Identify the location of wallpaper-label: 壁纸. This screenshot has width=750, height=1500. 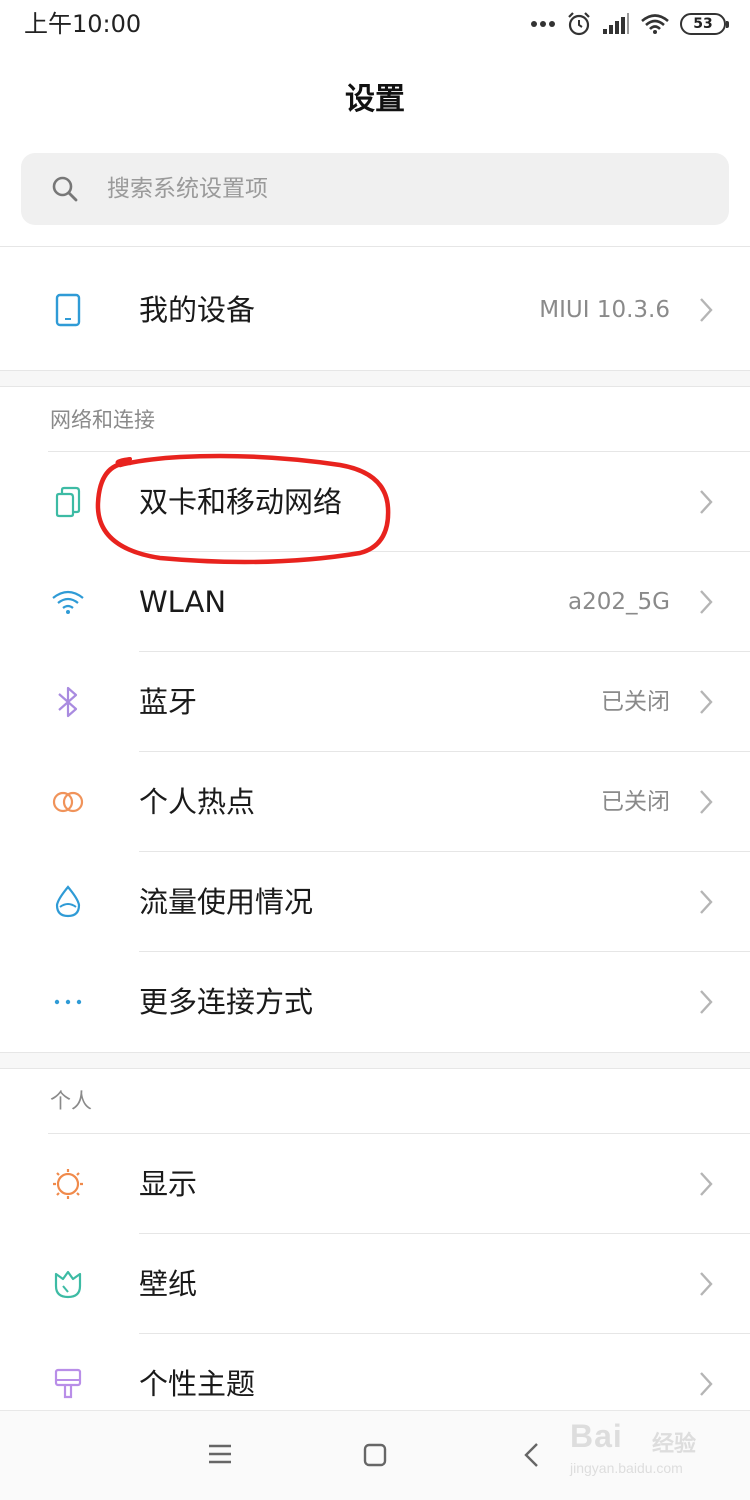
(168, 1284).